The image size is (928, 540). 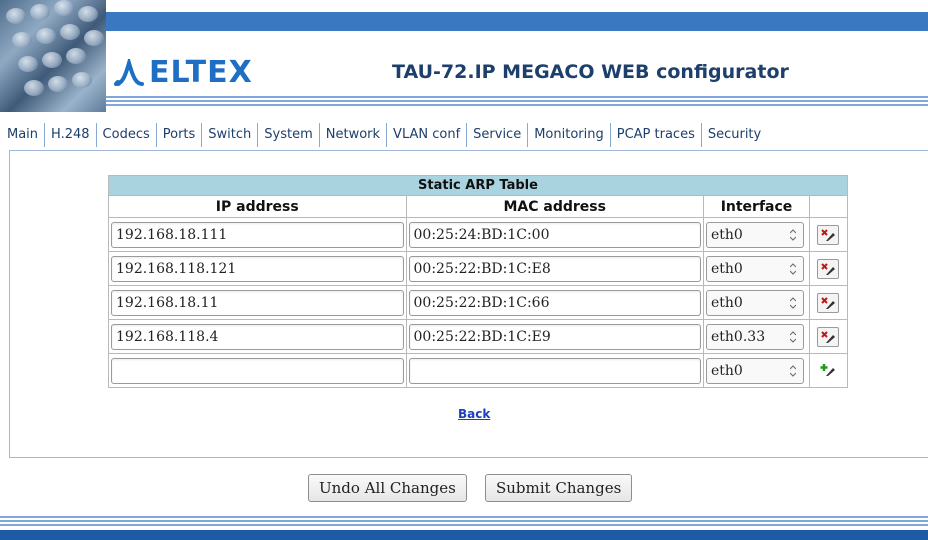 I want to click on interface-select-value: eth0.33, so click(x=738, y=336).